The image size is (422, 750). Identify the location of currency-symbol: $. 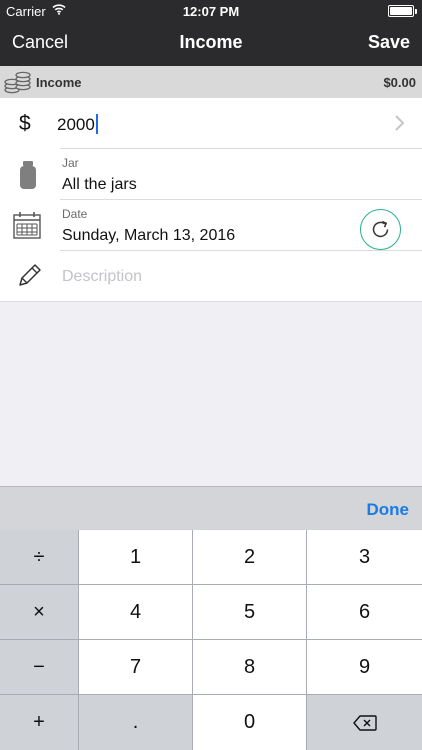
(25, 123).